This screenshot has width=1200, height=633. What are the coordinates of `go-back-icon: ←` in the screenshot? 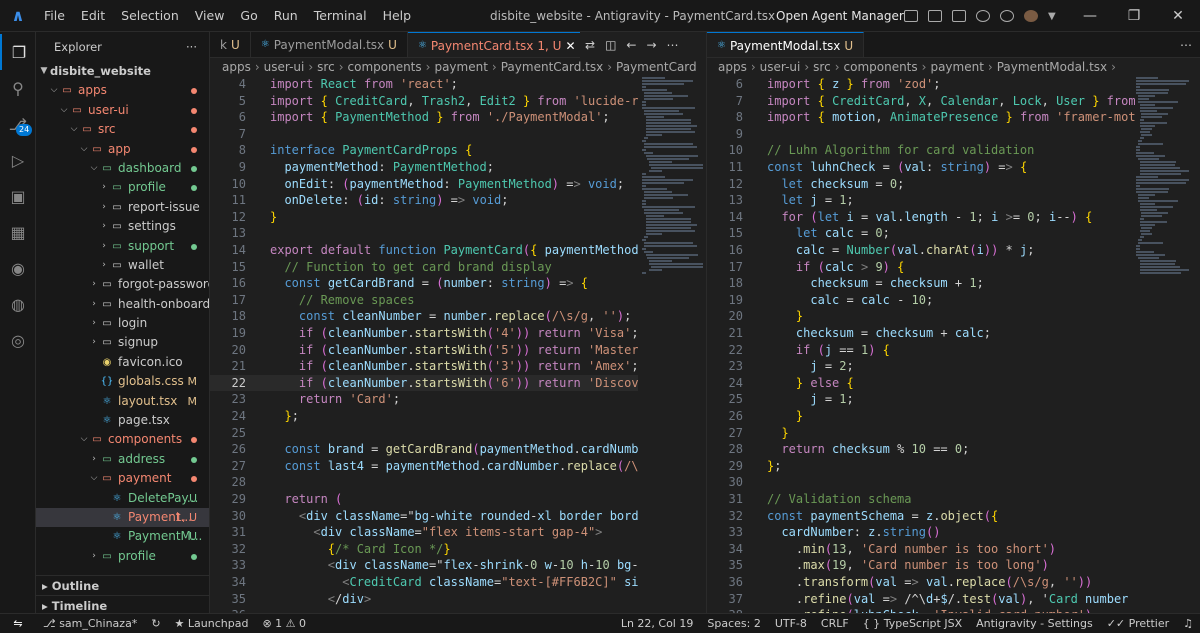 It's located at (631, 45).